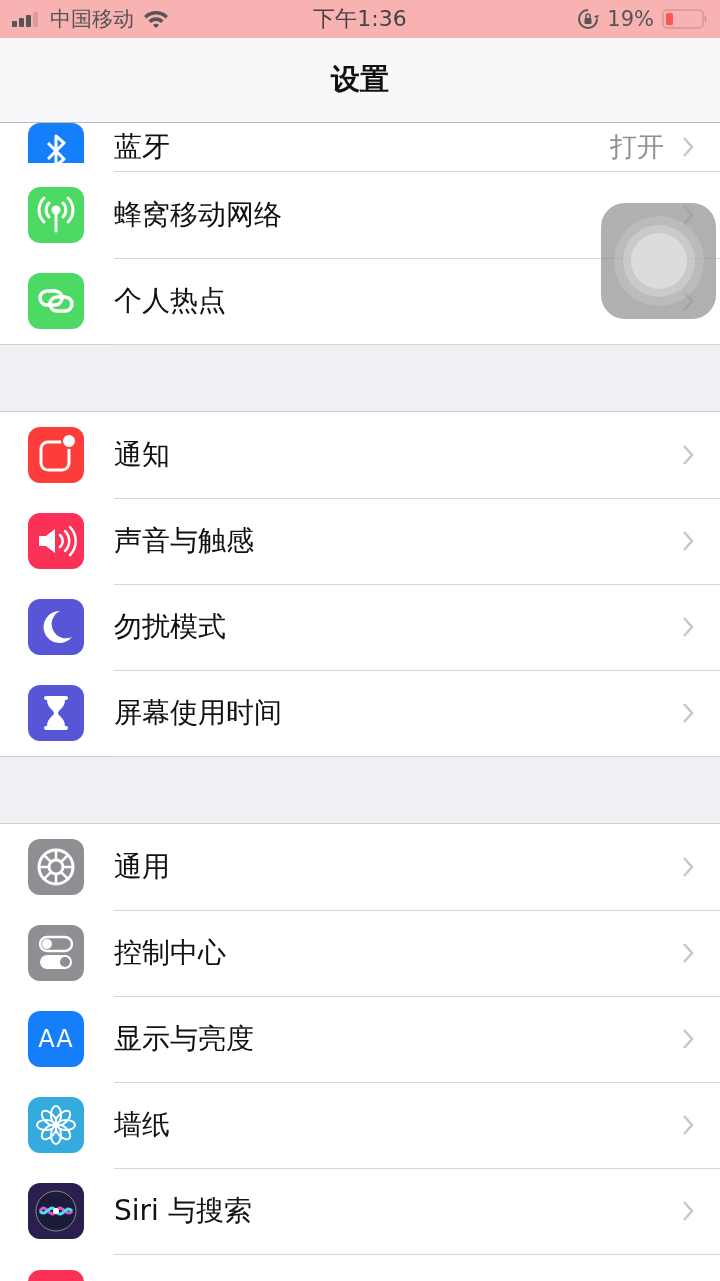  I want to click on row-label: 个人热点, so click(170, 300).